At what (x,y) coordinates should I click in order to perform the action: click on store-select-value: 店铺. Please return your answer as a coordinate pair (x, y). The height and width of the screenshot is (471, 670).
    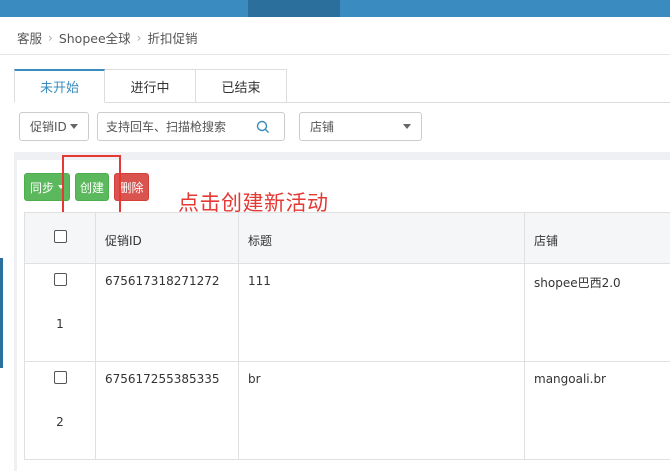
    Looking at the image, I should click on (322, 127).